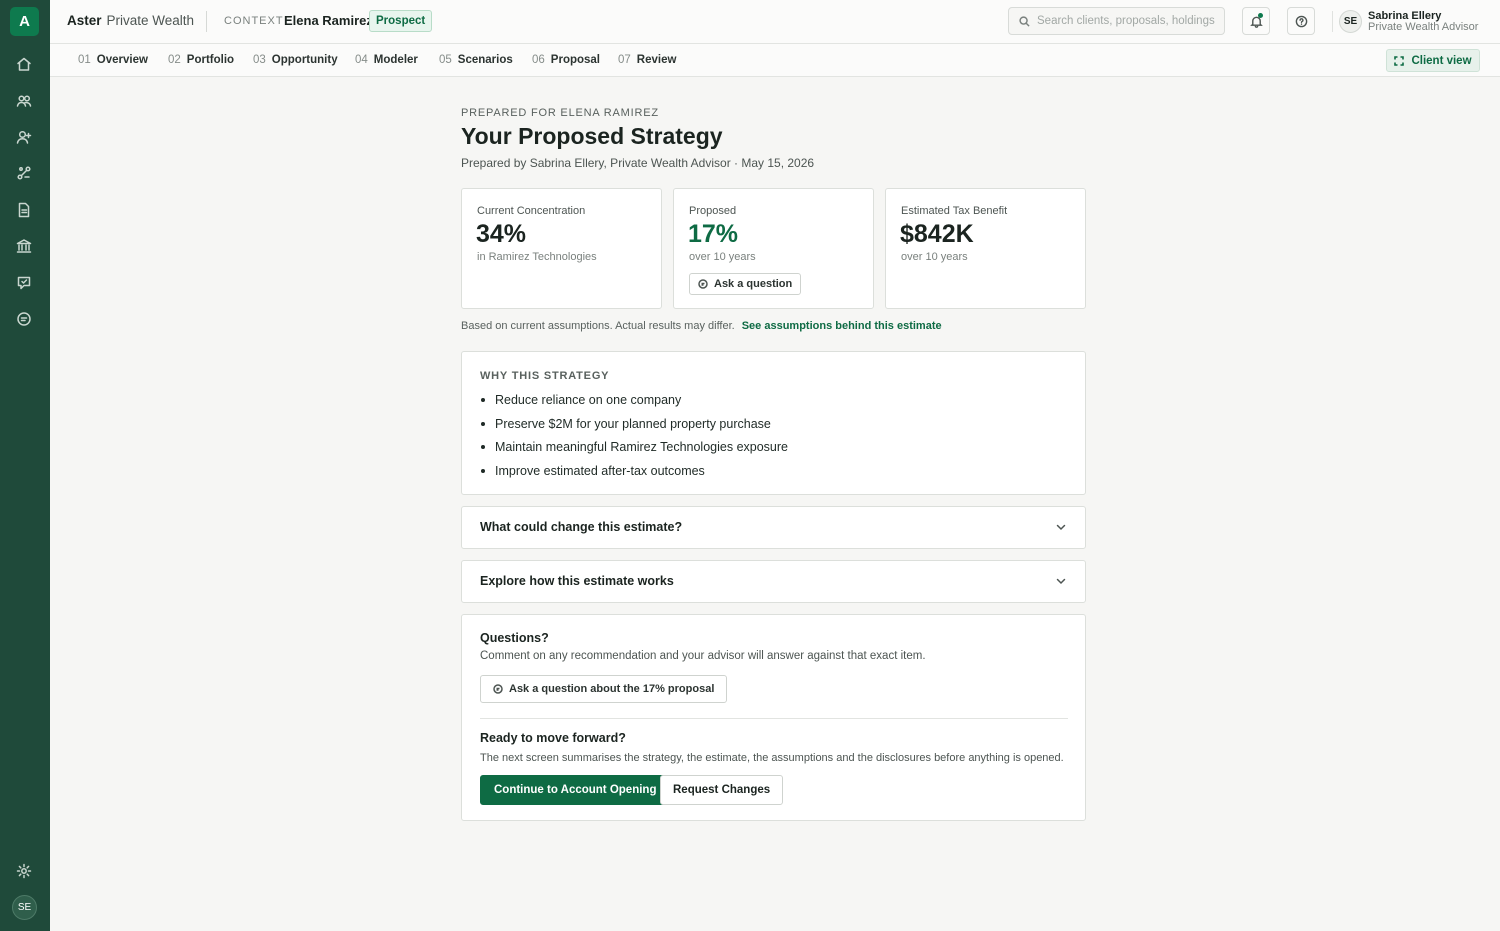 This screenshot has height=931, width=1500. Describe the element at coordinates (150, 20) in the screenshot. I see `brand-sub: Private Wealth` at that location.